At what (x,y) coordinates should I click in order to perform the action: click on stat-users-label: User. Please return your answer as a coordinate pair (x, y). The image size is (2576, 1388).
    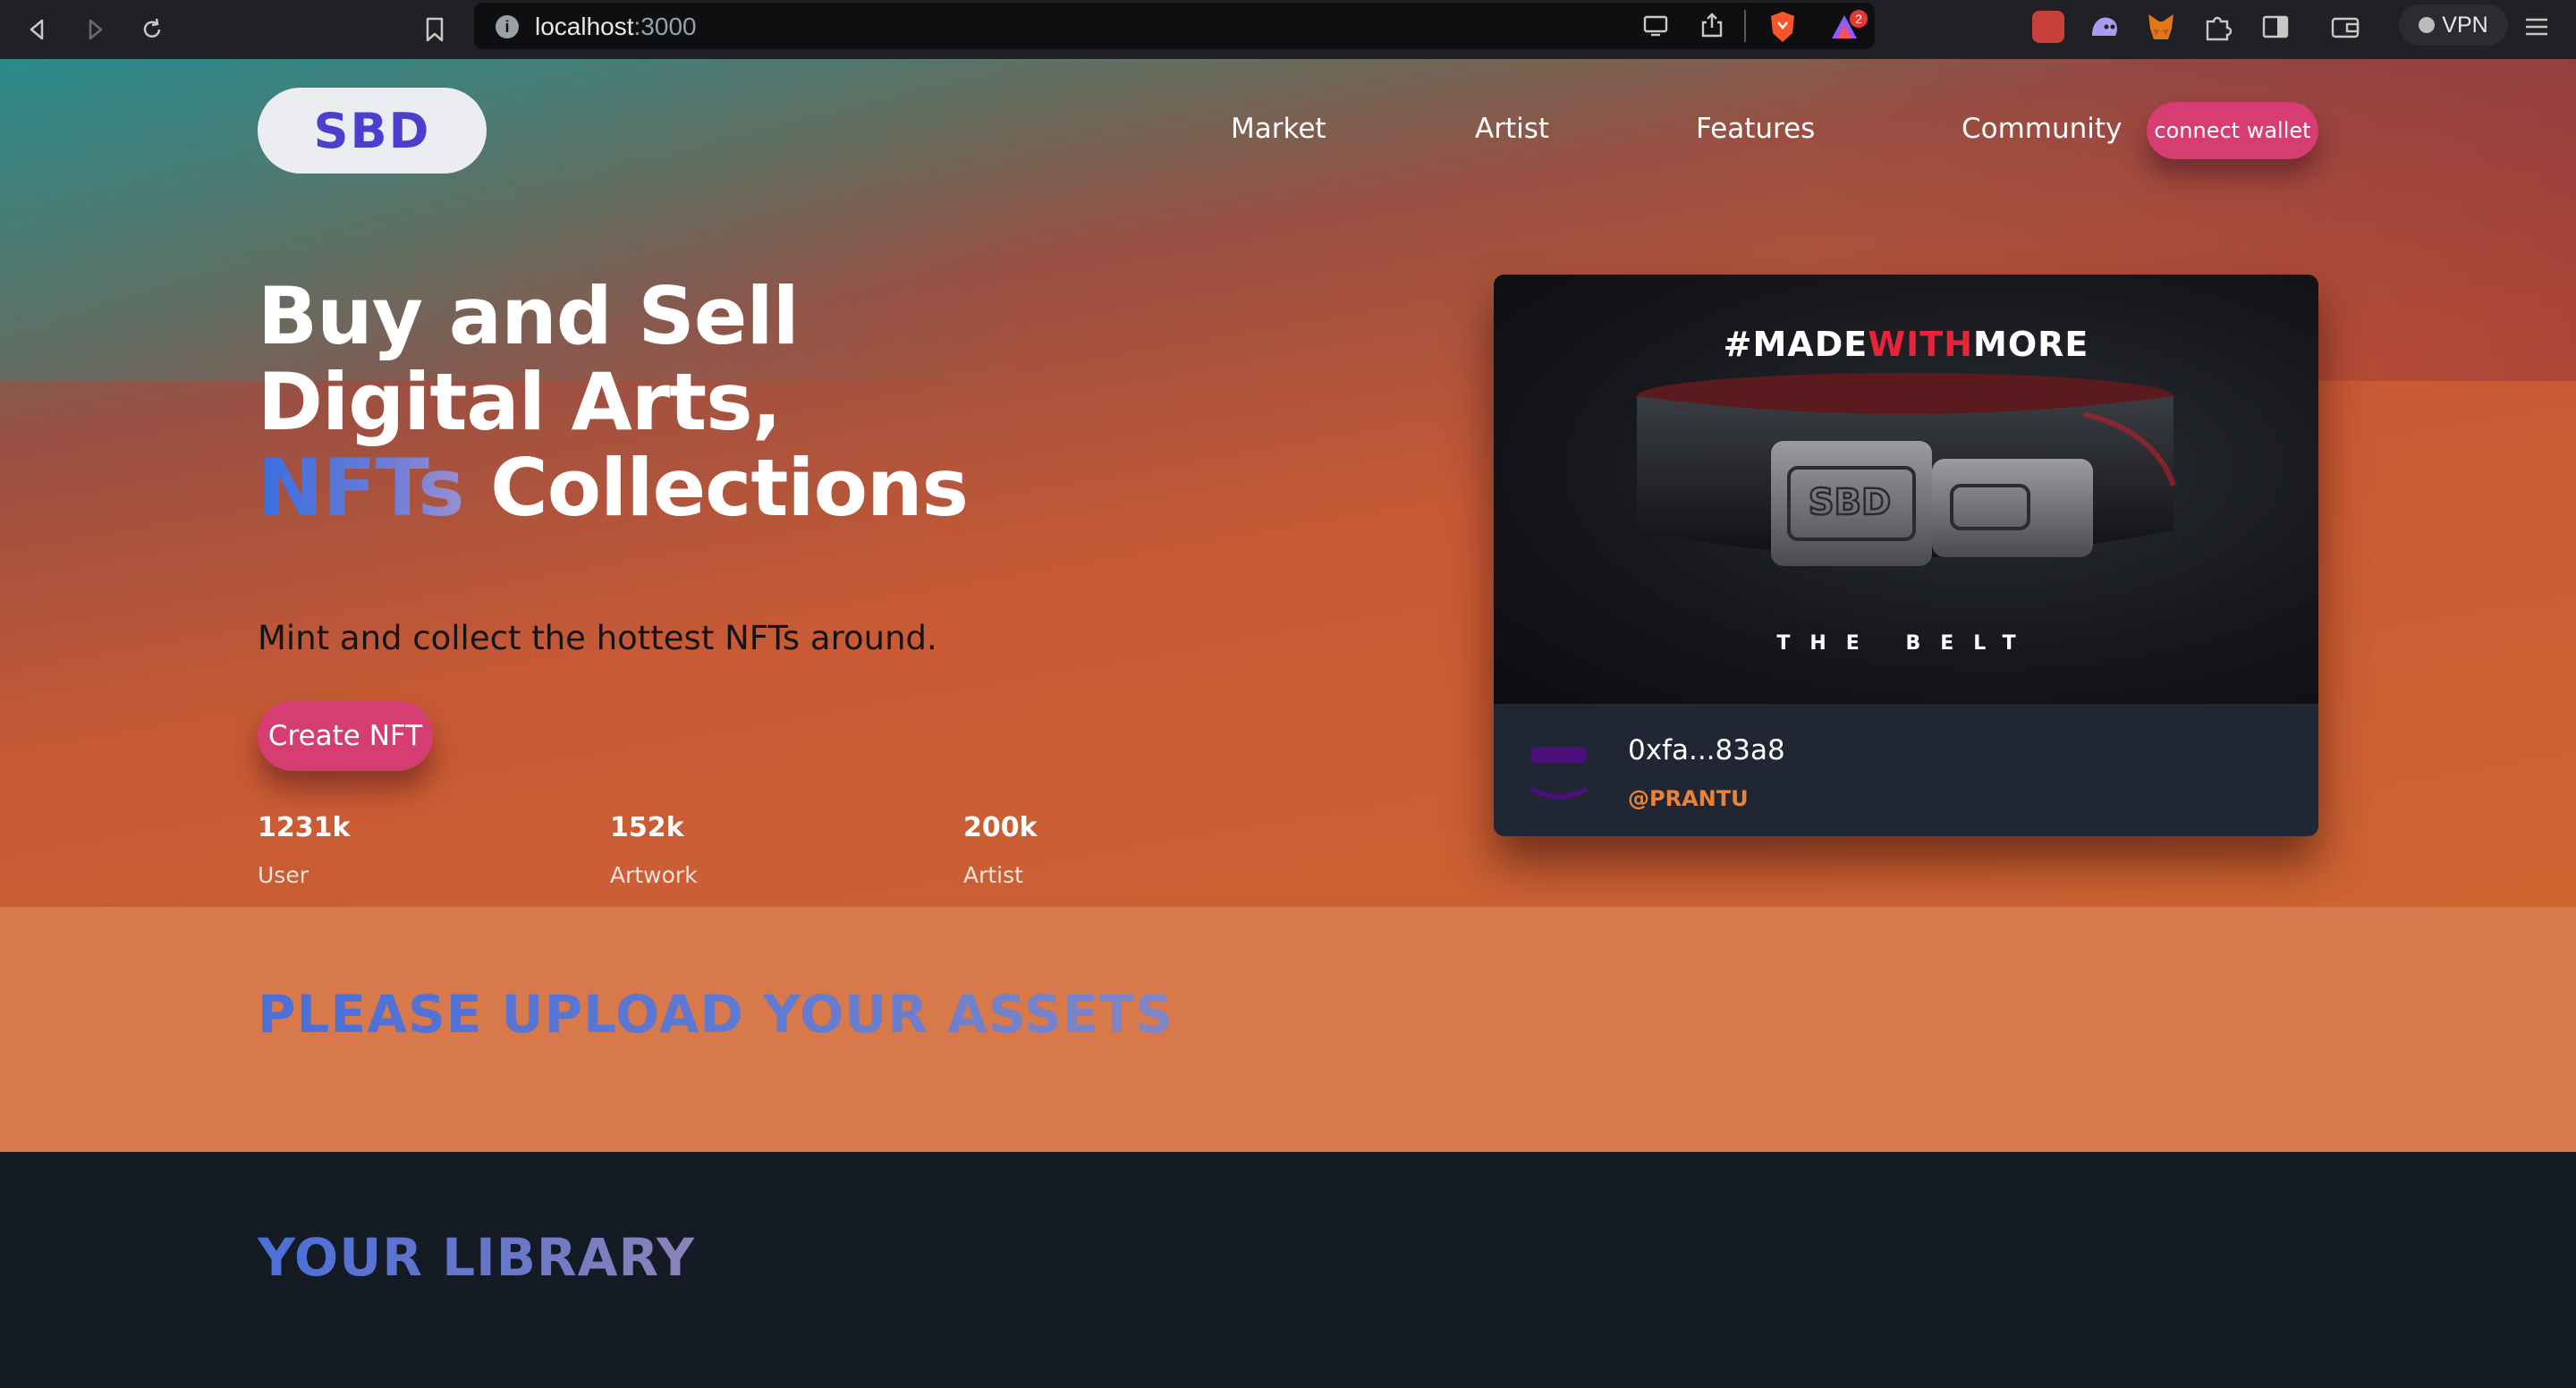
    Looking at the image, I should click on (283, 875).